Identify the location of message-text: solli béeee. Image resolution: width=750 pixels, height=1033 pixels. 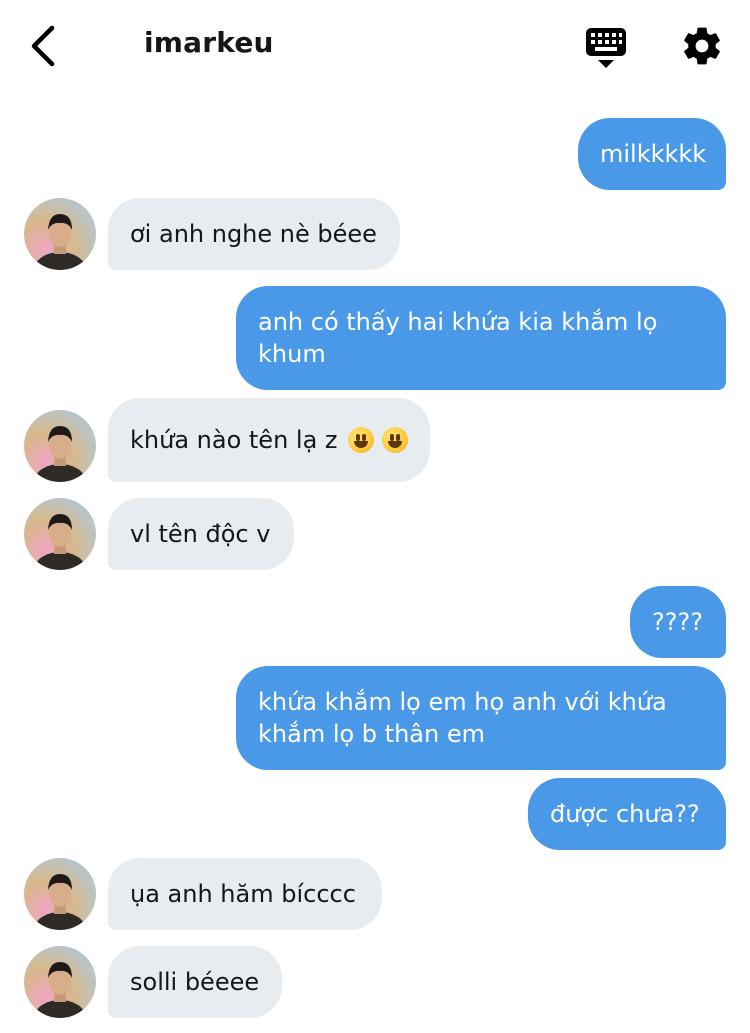
(195, 982).